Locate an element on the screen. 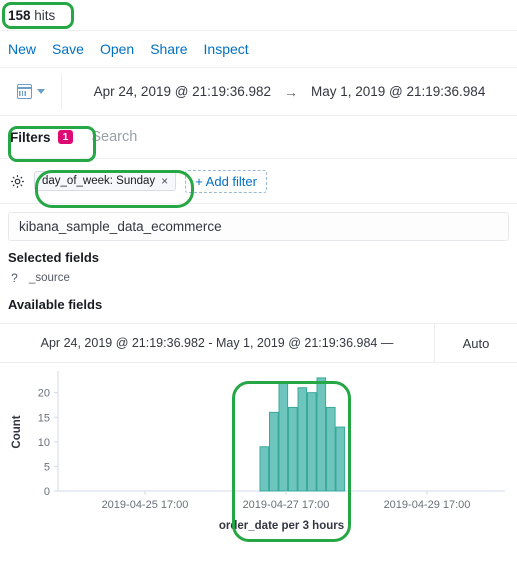 The image size is (517, 577). gear-icon is located at coordinates (17, 181).